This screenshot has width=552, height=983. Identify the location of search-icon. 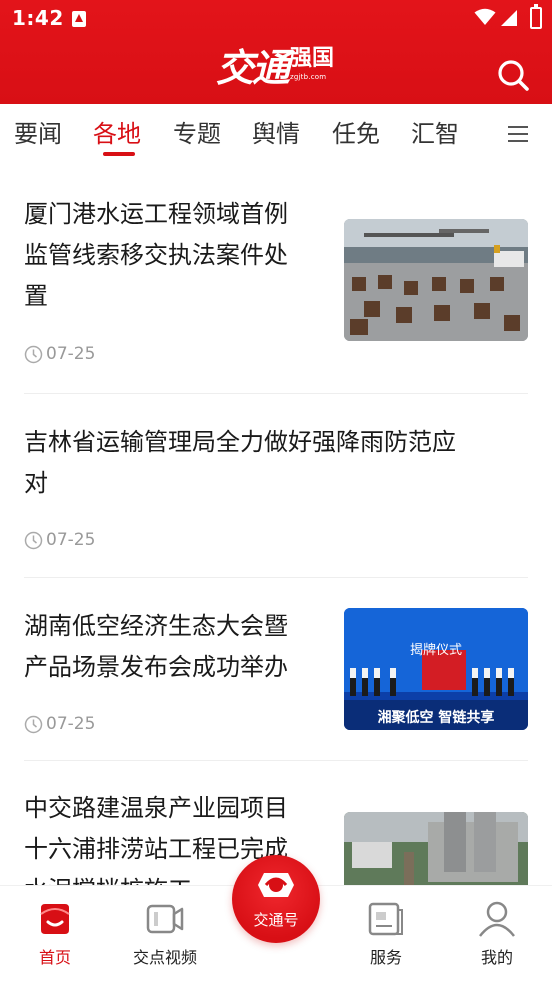
(513, 75).